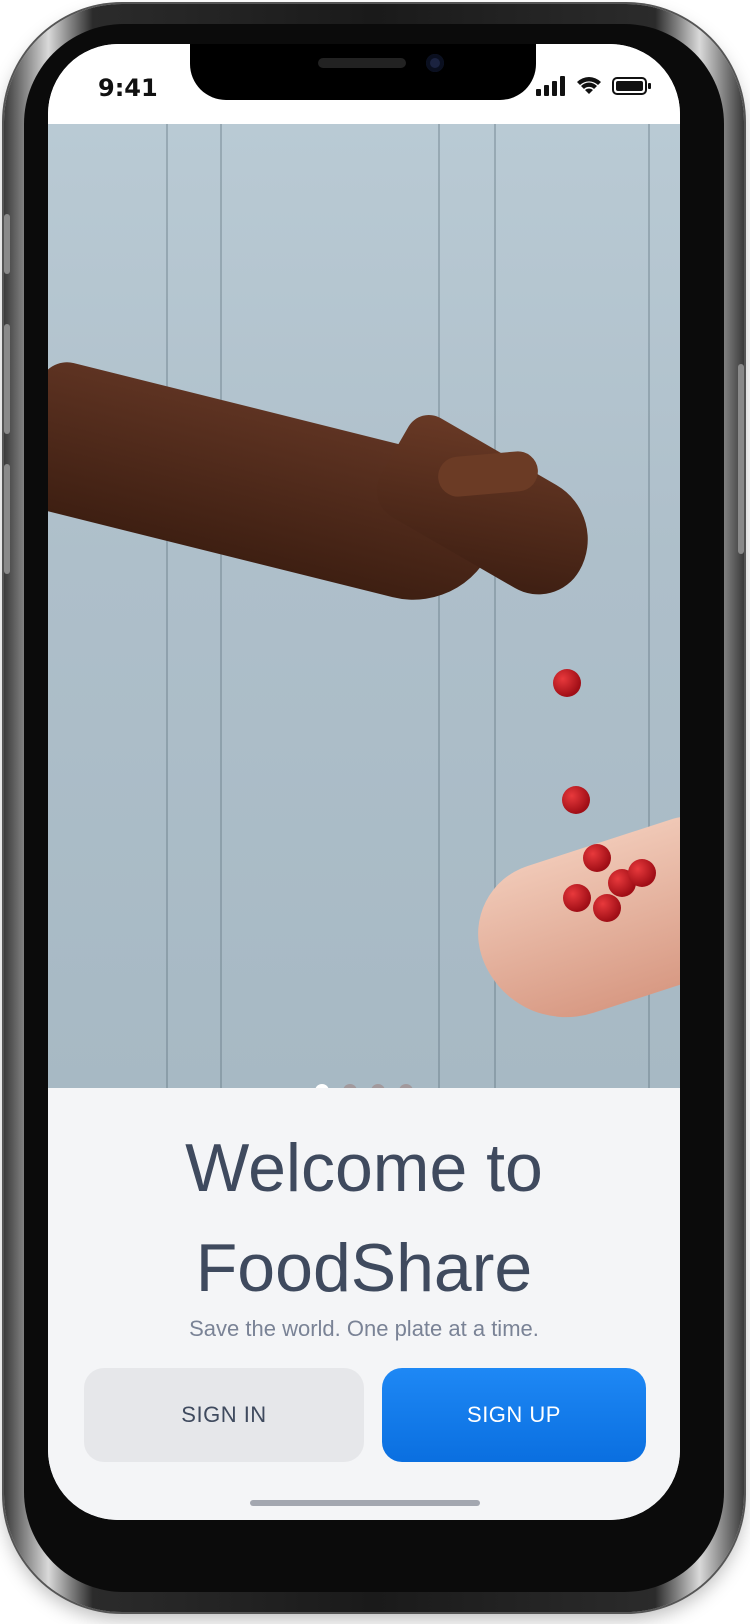 Image resolution: width=750 pixels, height=1624 pixels. Describe the element at coordinates (364, 1268) in the screenshot. I see `welcome-title-line2: FoodShare` at that location.